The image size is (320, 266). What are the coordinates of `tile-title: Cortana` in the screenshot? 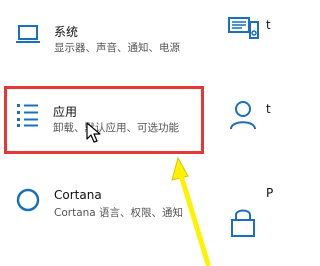 It's located at (78, 195).